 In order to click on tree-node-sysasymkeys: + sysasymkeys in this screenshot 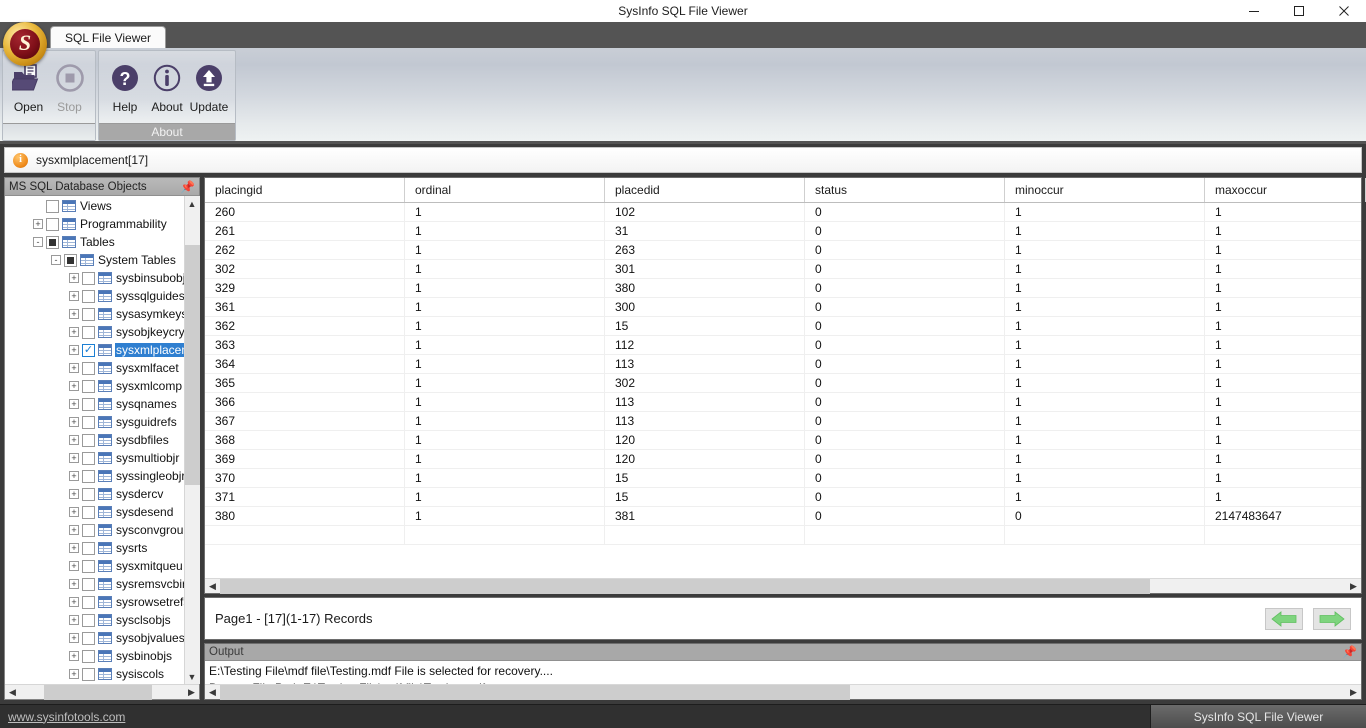, I will do `click(94, 314)`.